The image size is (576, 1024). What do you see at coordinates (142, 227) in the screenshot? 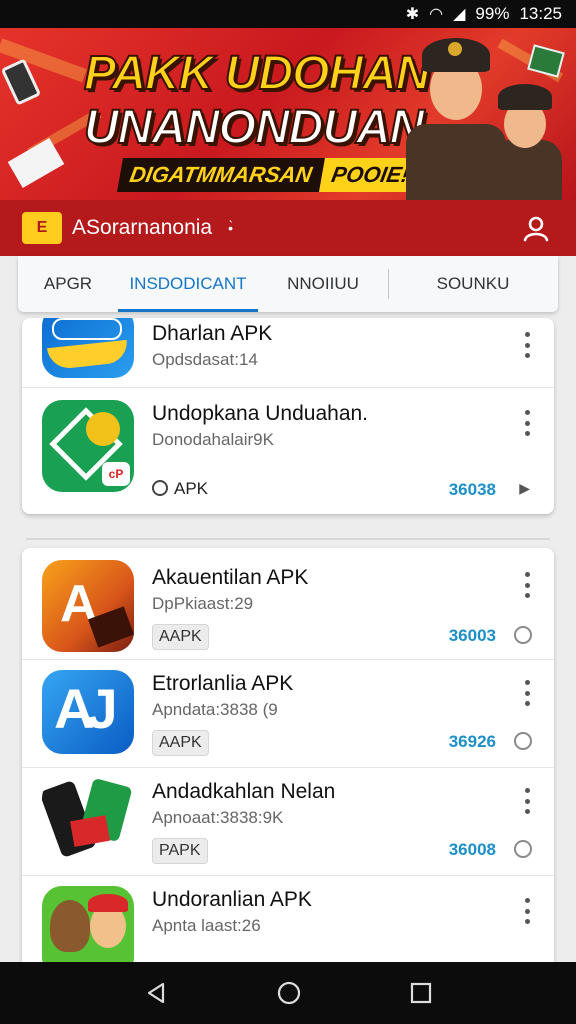
I see `app-title: ASorarnanonia` at bounding box center [142, 227].